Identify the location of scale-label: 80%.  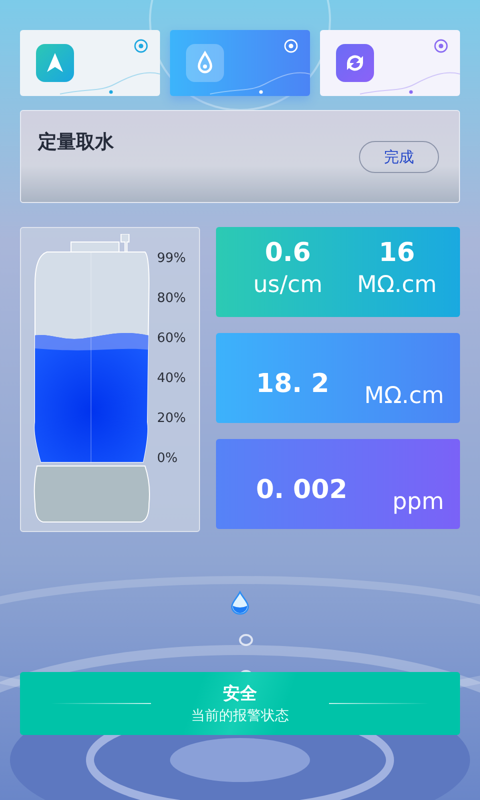
(171, 299).